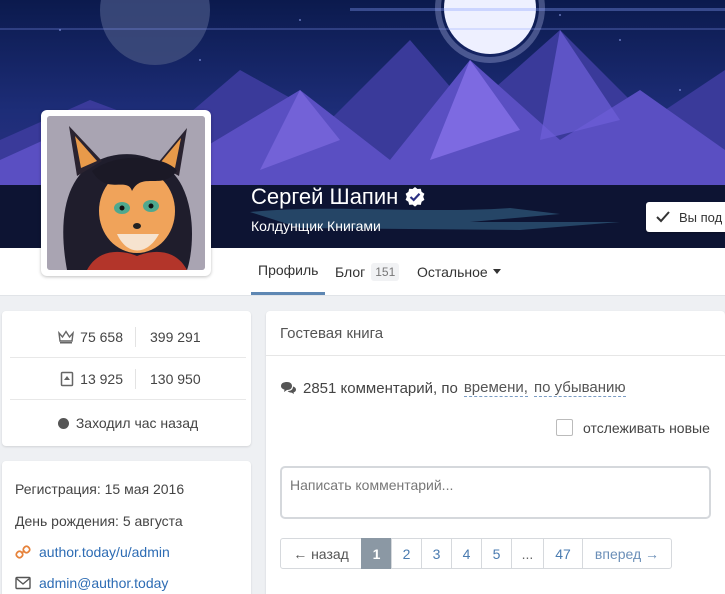  I want to click on last-seen-row: Заходил час назад, so click(128, 423).